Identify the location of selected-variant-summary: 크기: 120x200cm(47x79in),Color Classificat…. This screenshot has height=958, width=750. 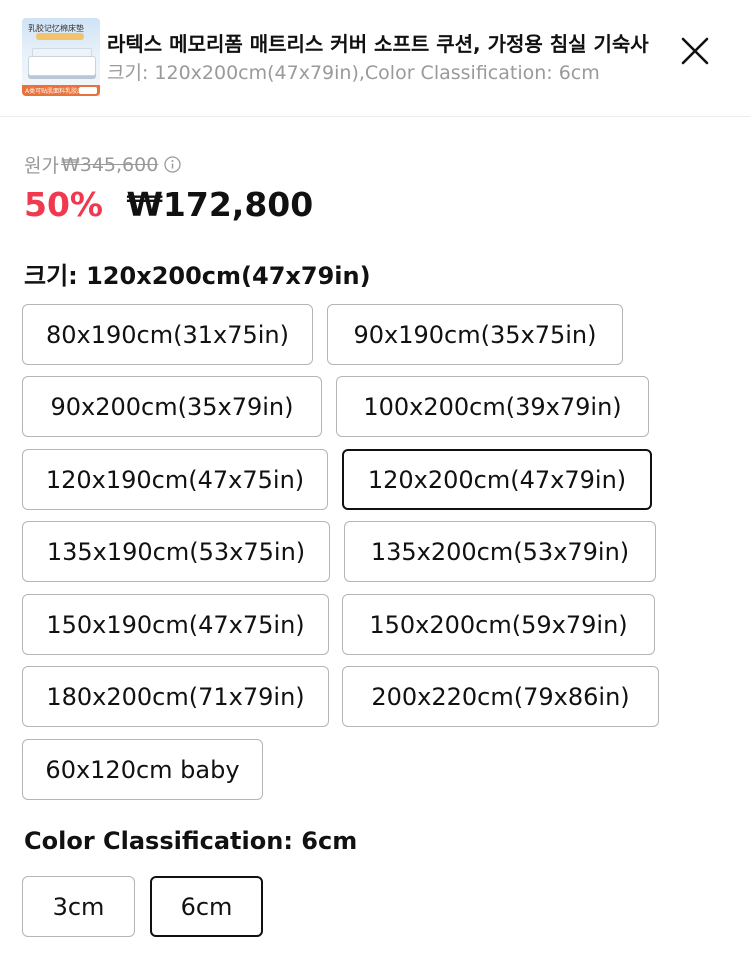
(353, 73).